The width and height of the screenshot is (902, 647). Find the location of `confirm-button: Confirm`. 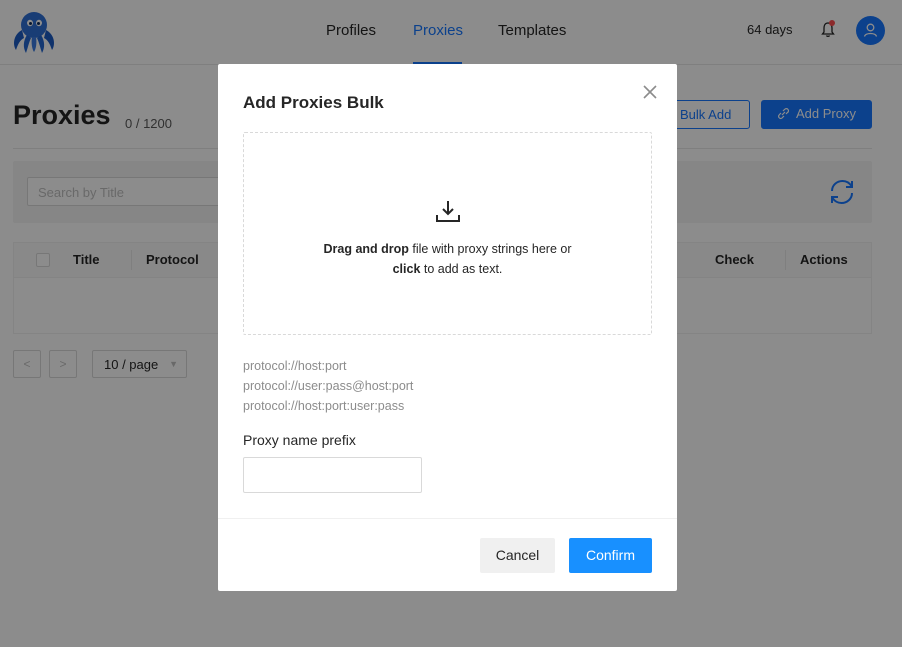

confirm-button: Confirm is located at coordinates (610, 555).